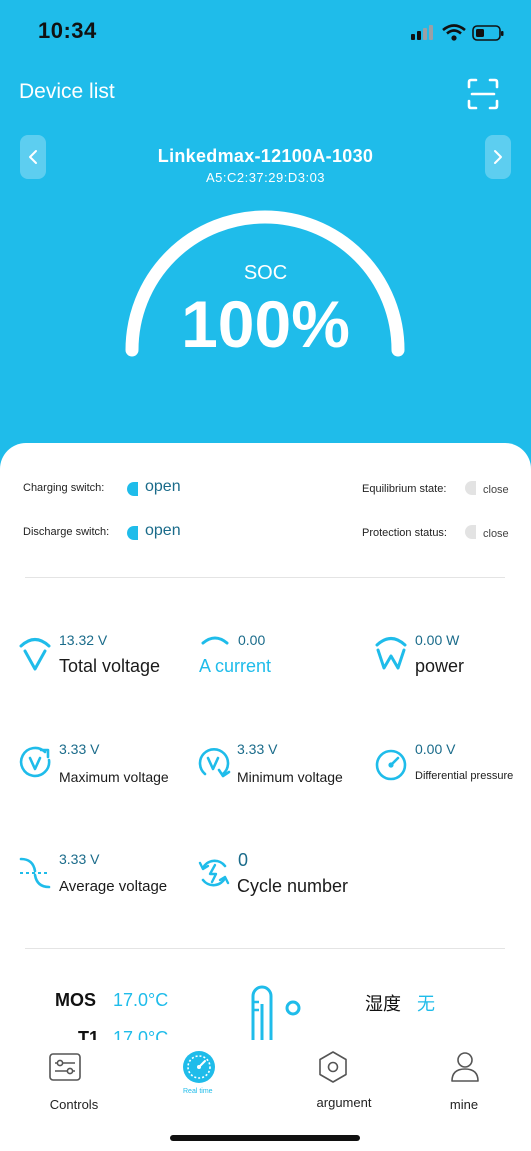 Image resolution: width=531 pixels, height=1151 pixels. I want to click on current-value: 0.00, so click(252, 640).